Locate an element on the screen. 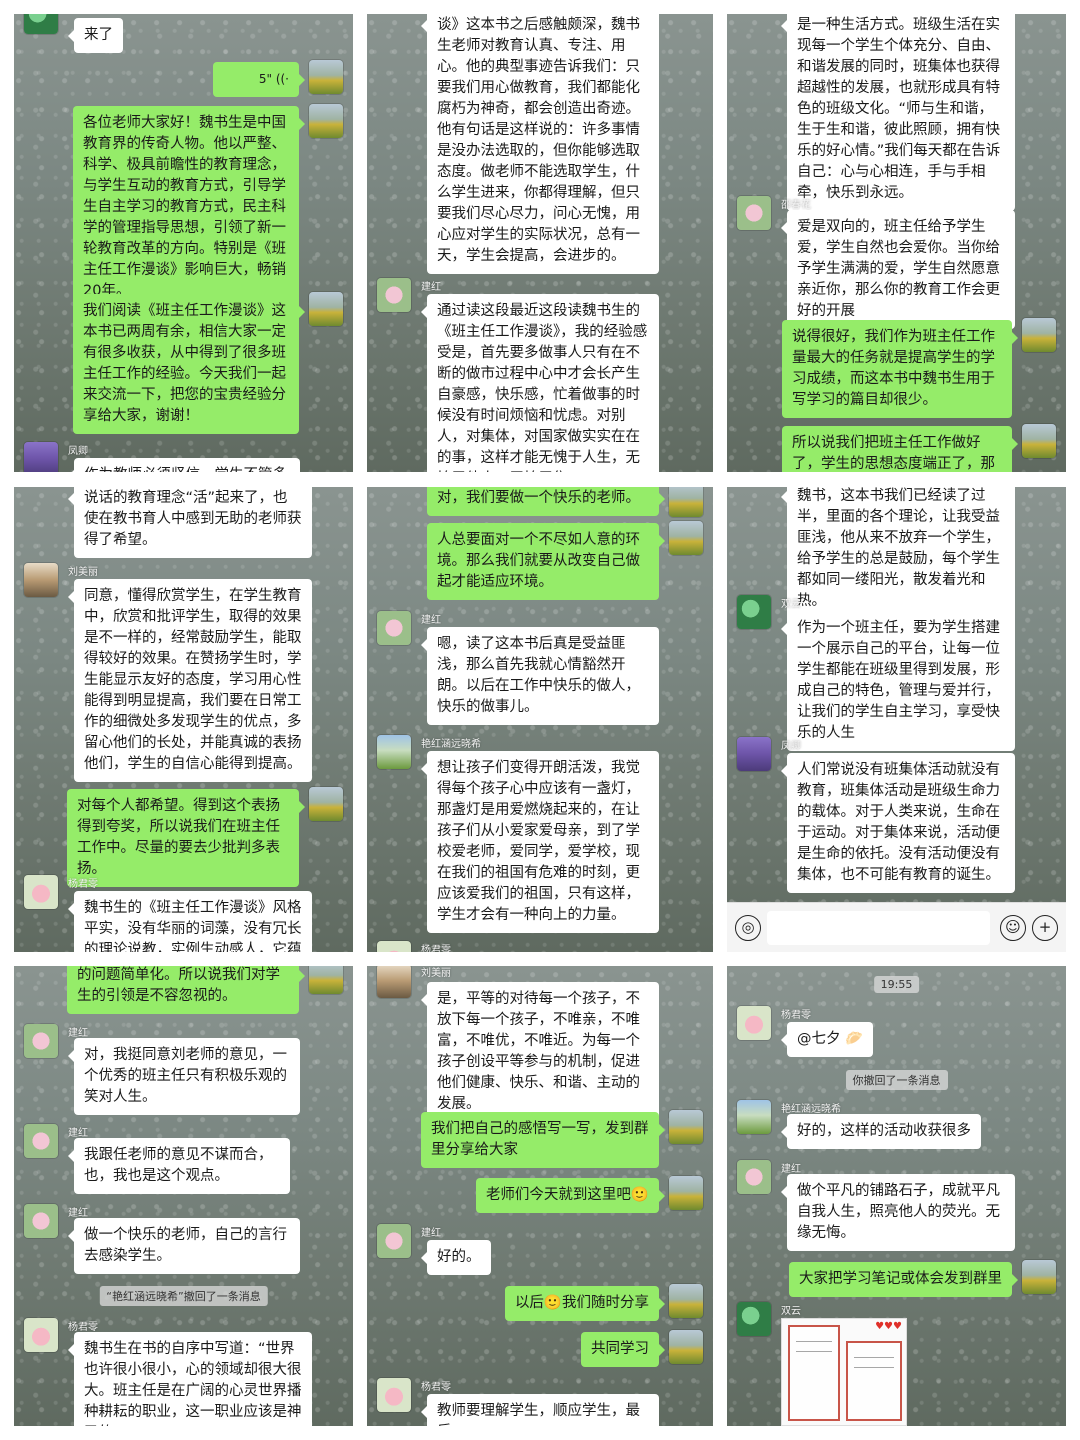 This screenshot has height=1440, width=1080. sender-name: 艳红涵远晓希 is located at coordinates (451, 744).